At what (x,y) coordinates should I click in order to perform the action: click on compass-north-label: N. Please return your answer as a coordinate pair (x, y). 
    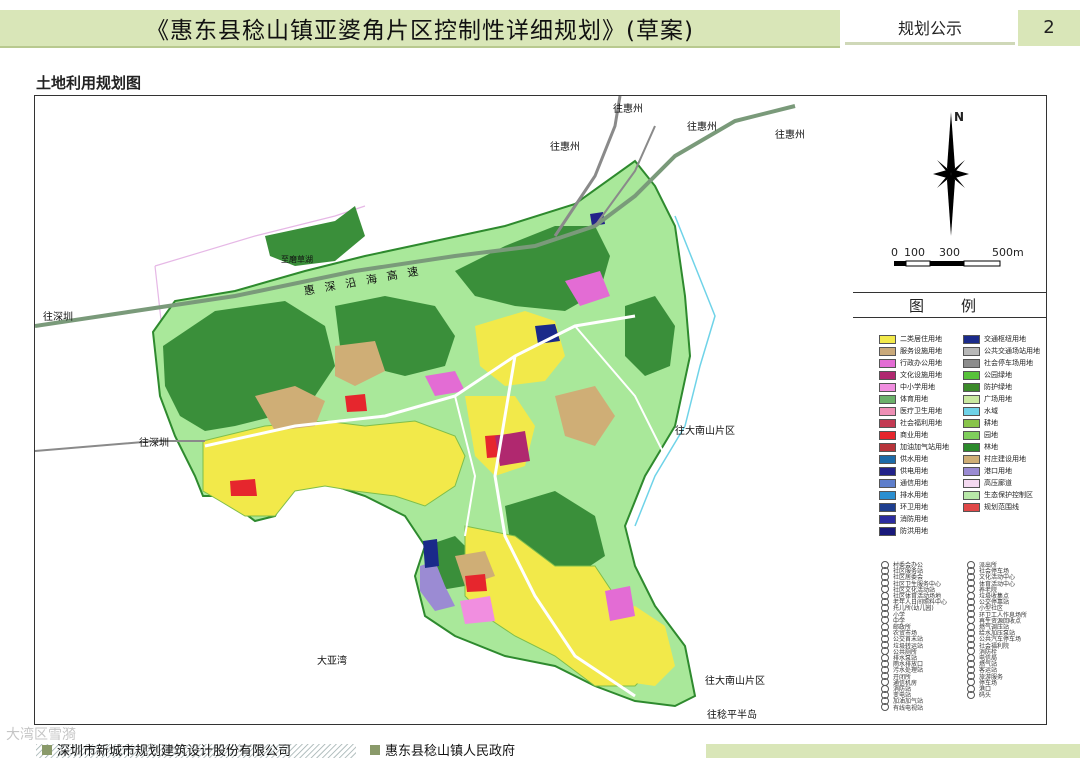
    Looking at the image, I should click on (959, 117).